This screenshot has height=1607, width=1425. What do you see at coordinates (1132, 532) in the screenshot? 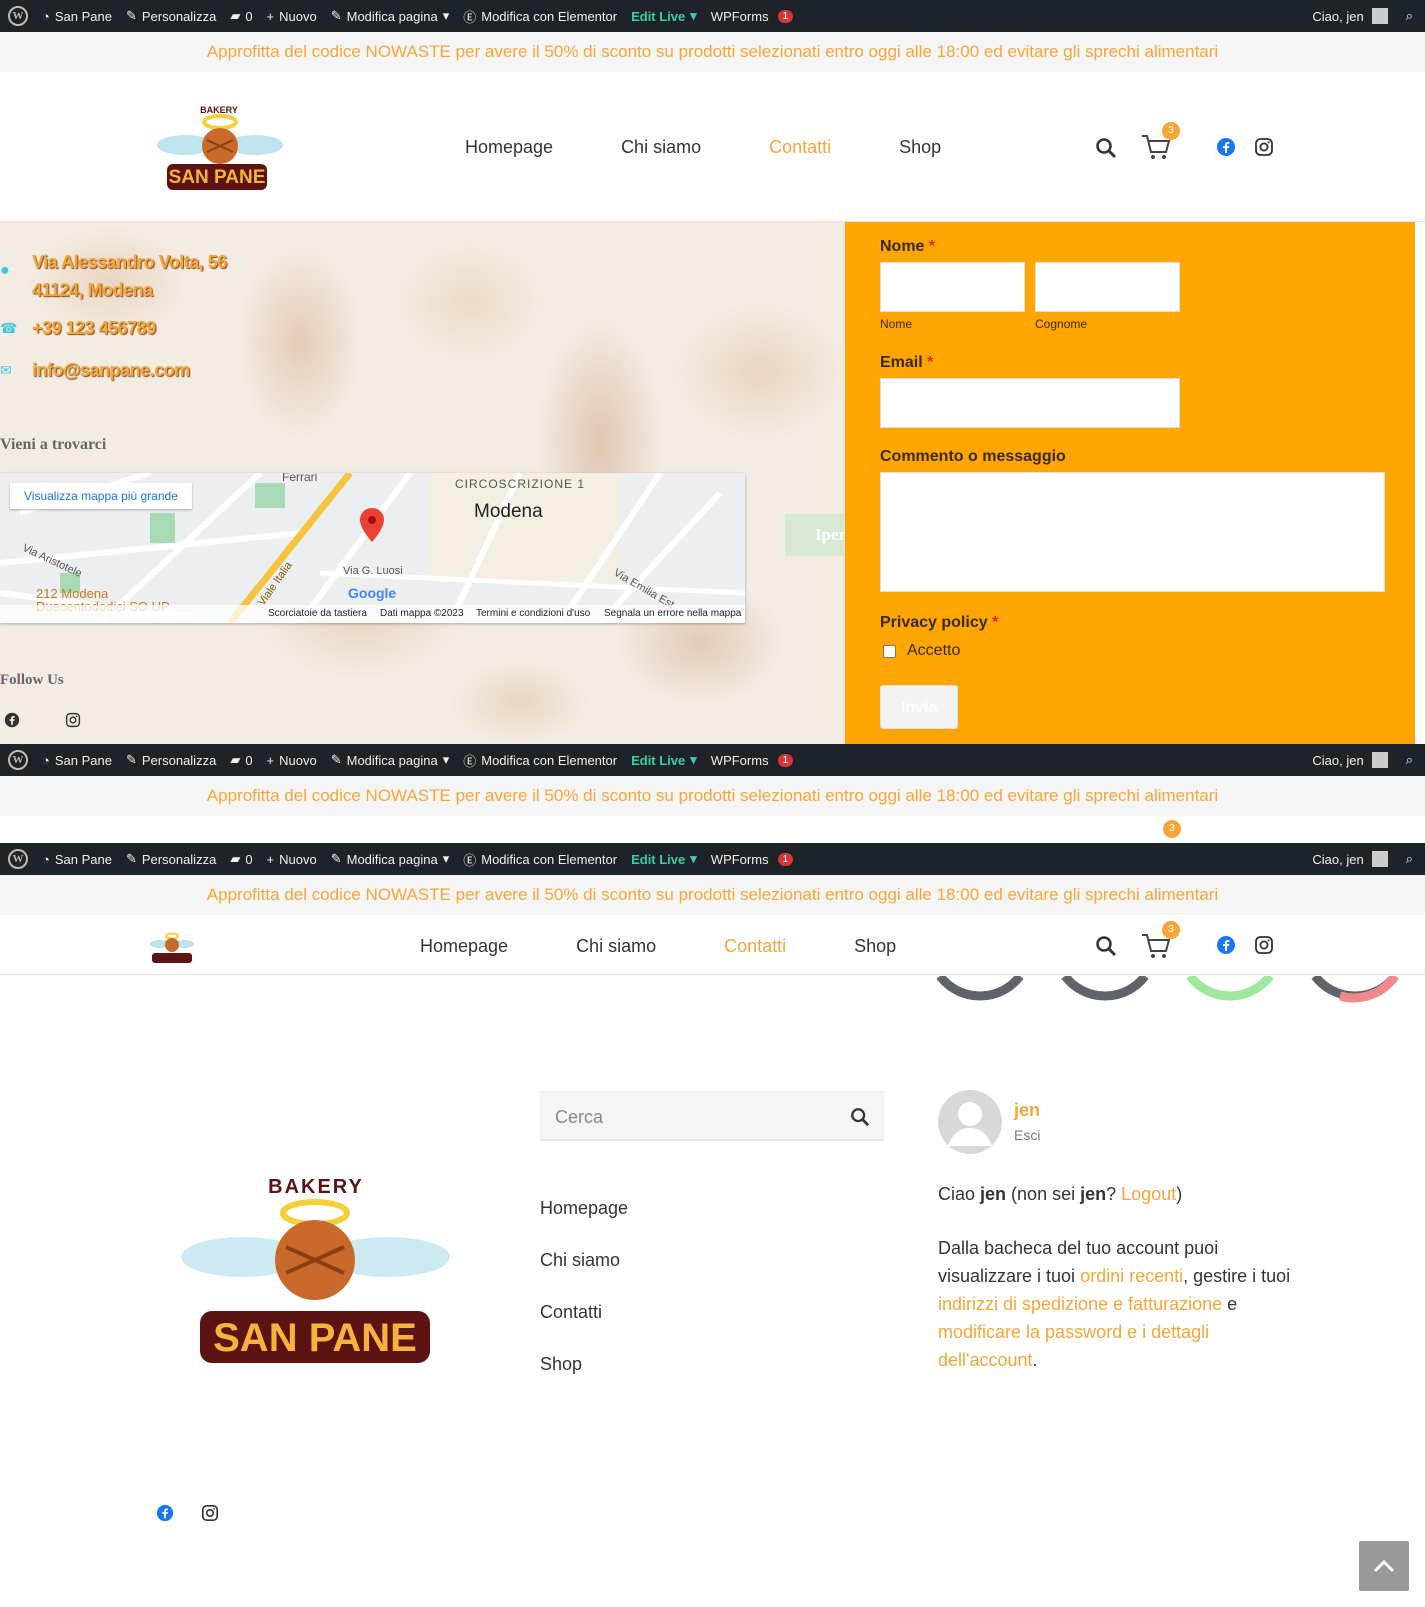
I see `message-textarea` at bounding box center [1132, 532].